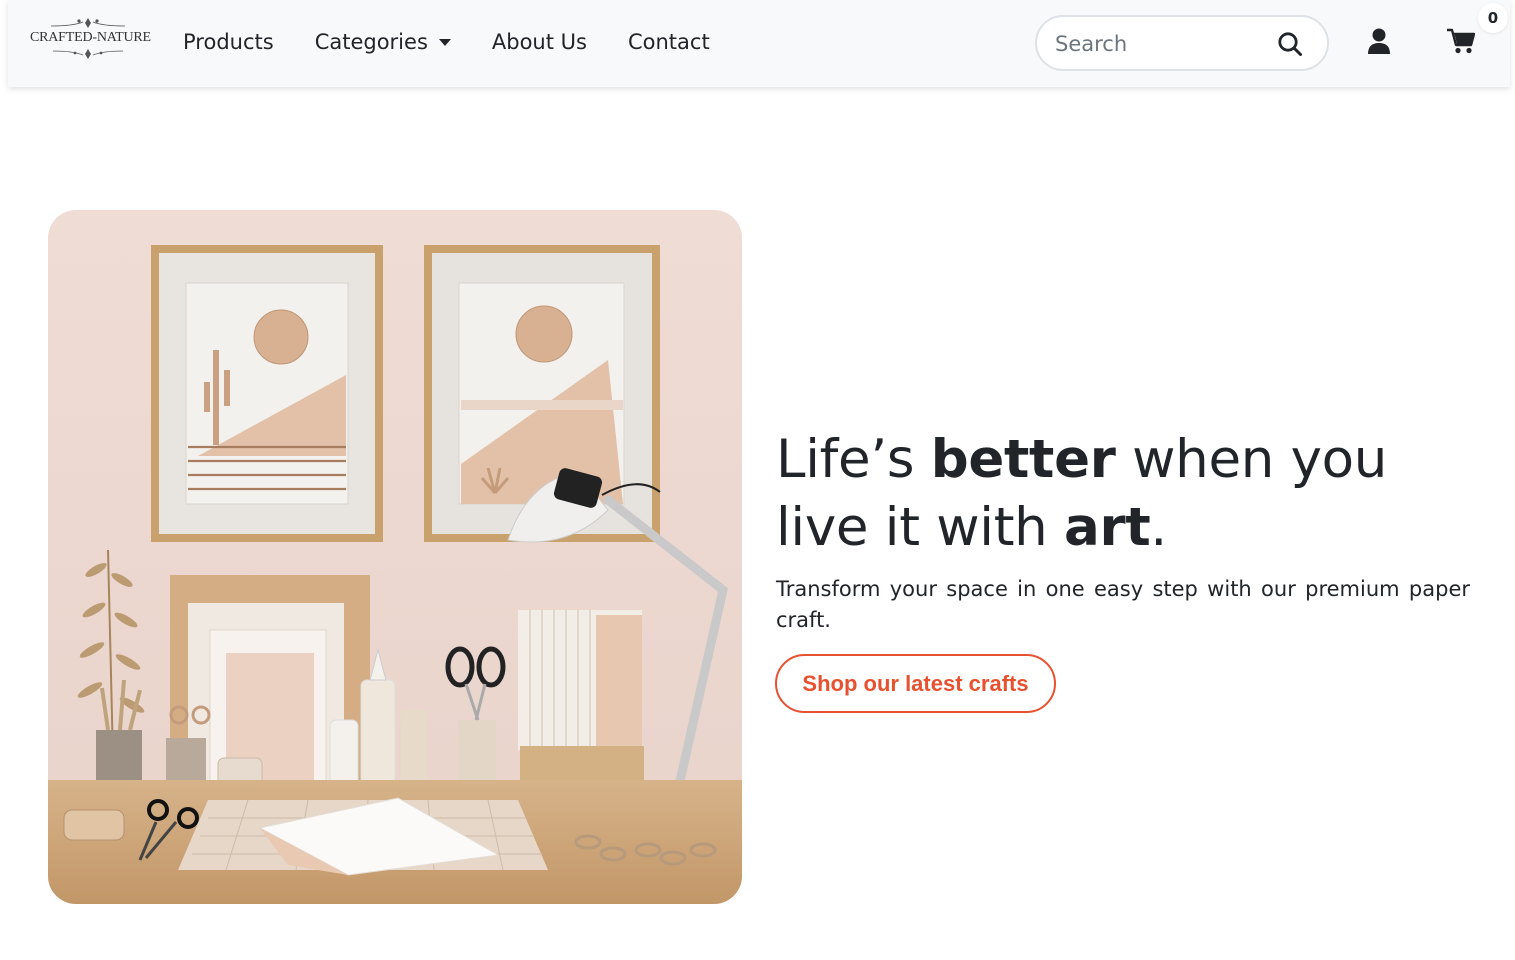  What do you see at coordinates (1107, 527) in the screenshot?
I see `headline-emphasis: art` at bounding box center [1107, 527].